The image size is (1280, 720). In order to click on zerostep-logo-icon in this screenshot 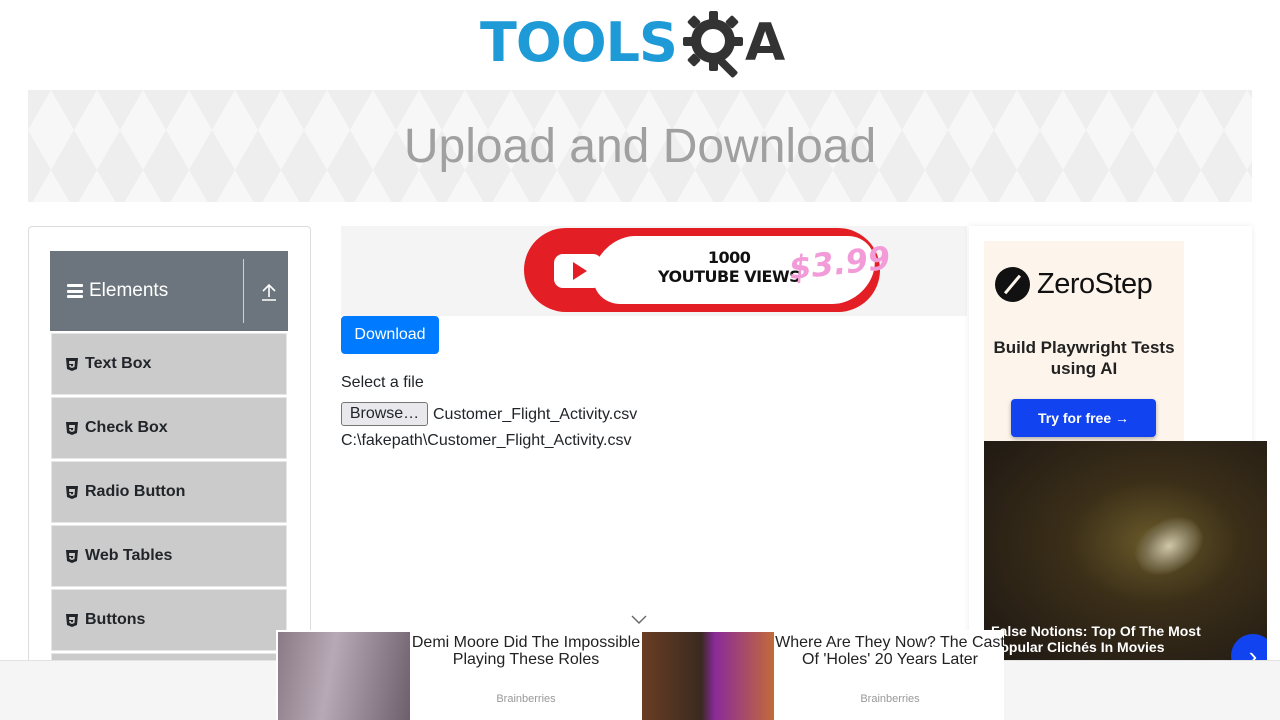, I will do `click(1012, 284)`.